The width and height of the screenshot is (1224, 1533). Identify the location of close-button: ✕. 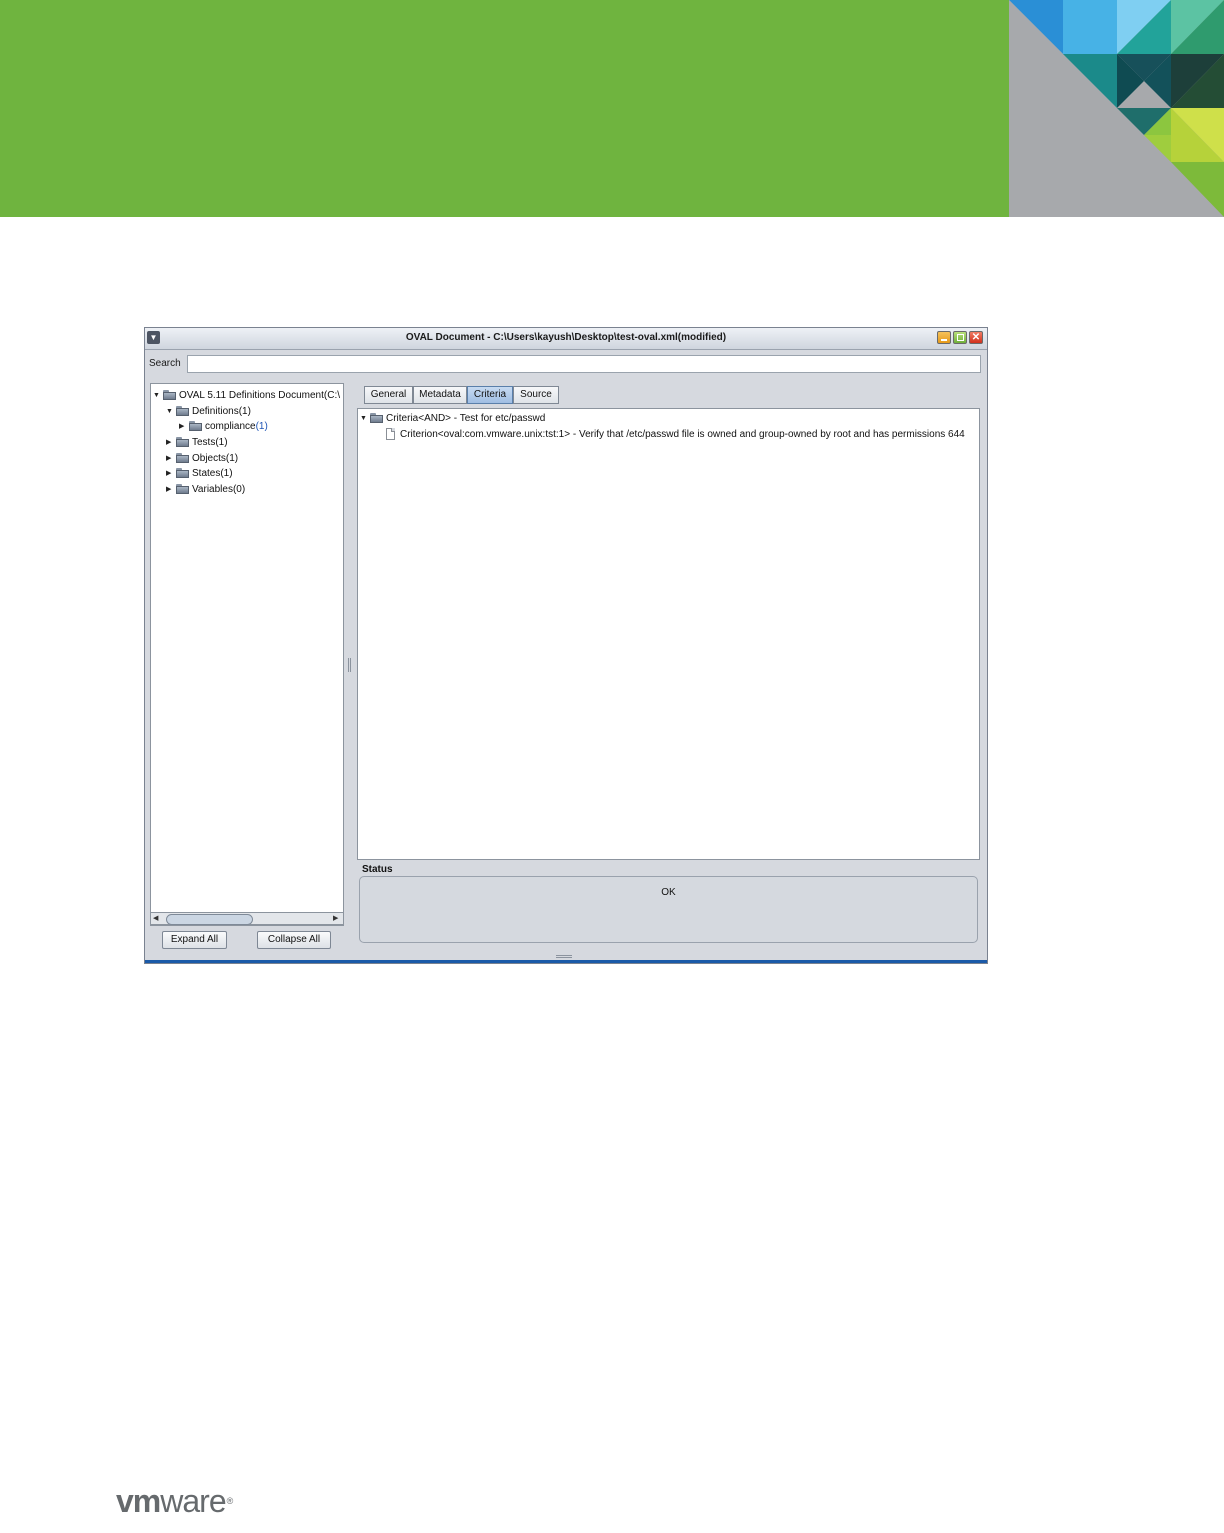
(976, 337).